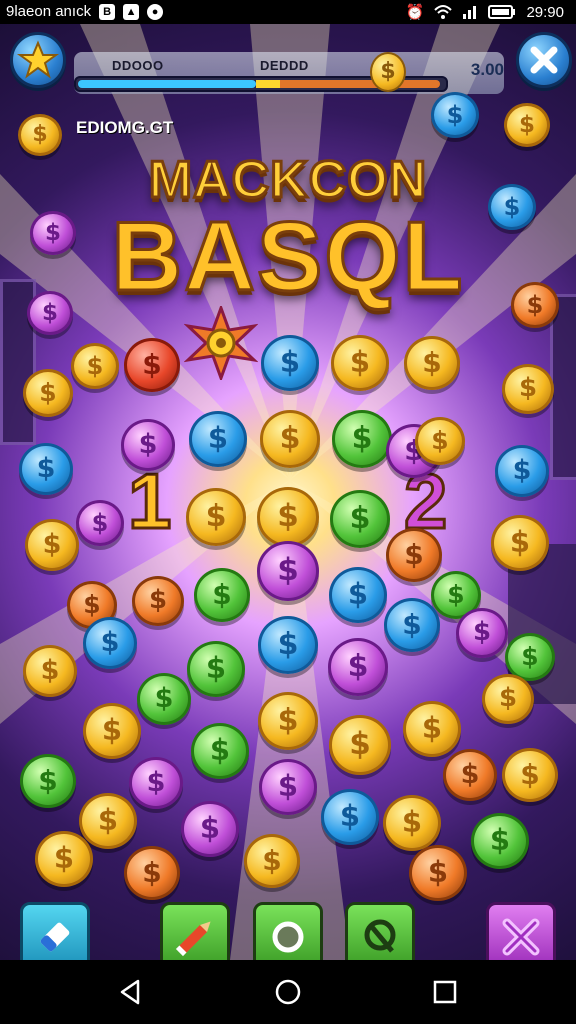 The height and width of the screenshot is (1024, 576). What do you see at coordinates (131, 992) in the screenshot?
I see `back-icon` at bounding box center [131, 992].